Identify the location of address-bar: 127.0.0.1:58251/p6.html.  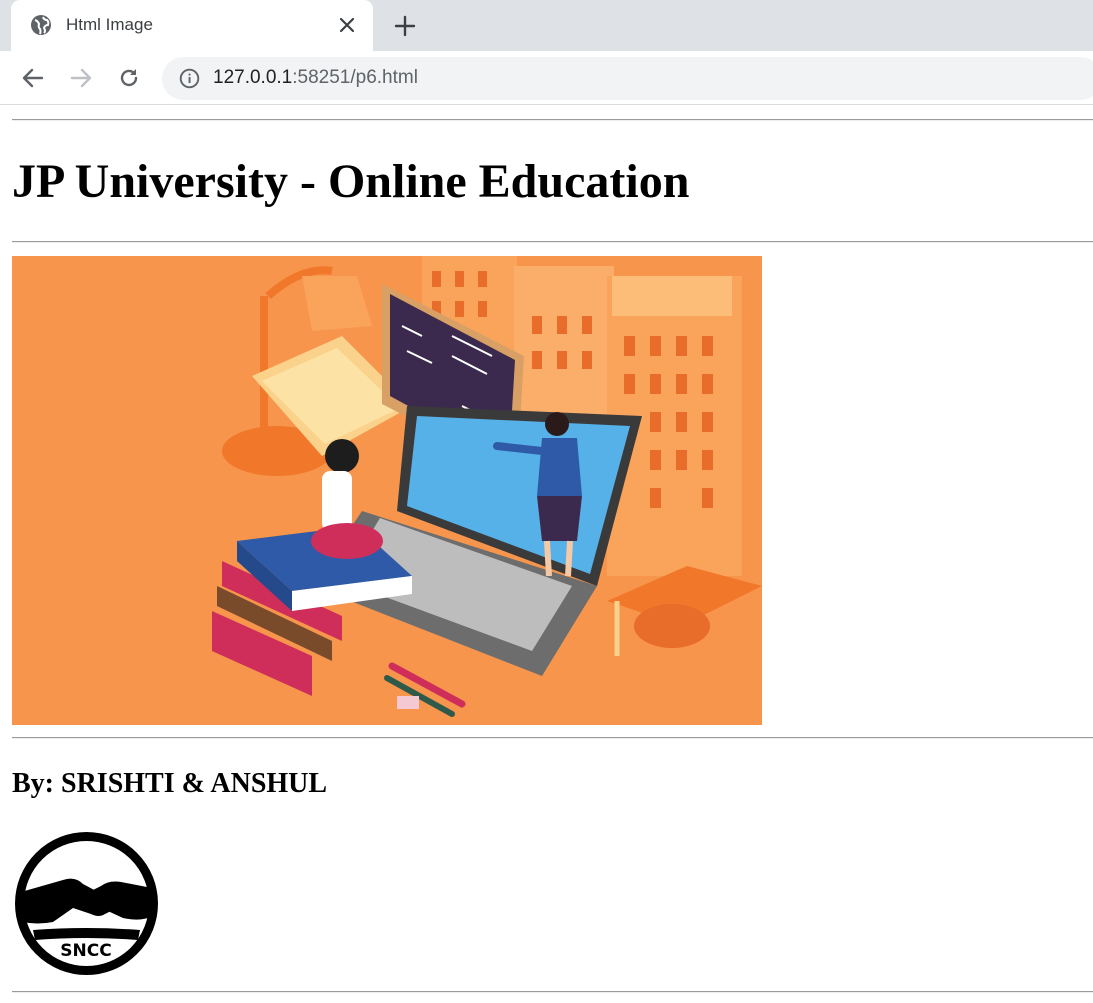
(627, 78).